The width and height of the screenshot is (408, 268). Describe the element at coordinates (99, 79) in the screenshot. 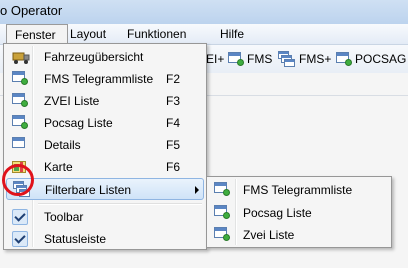

I see `menu-item-label: FMS Telegrammliste` at that location.